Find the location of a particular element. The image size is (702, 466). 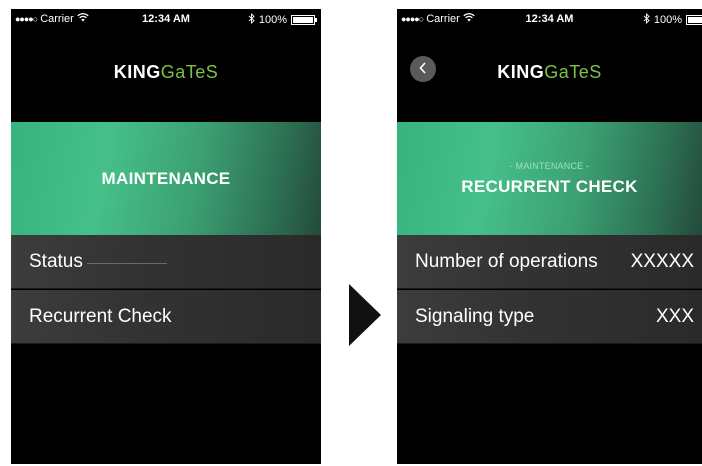

divider is located at coordinates (126, 263).